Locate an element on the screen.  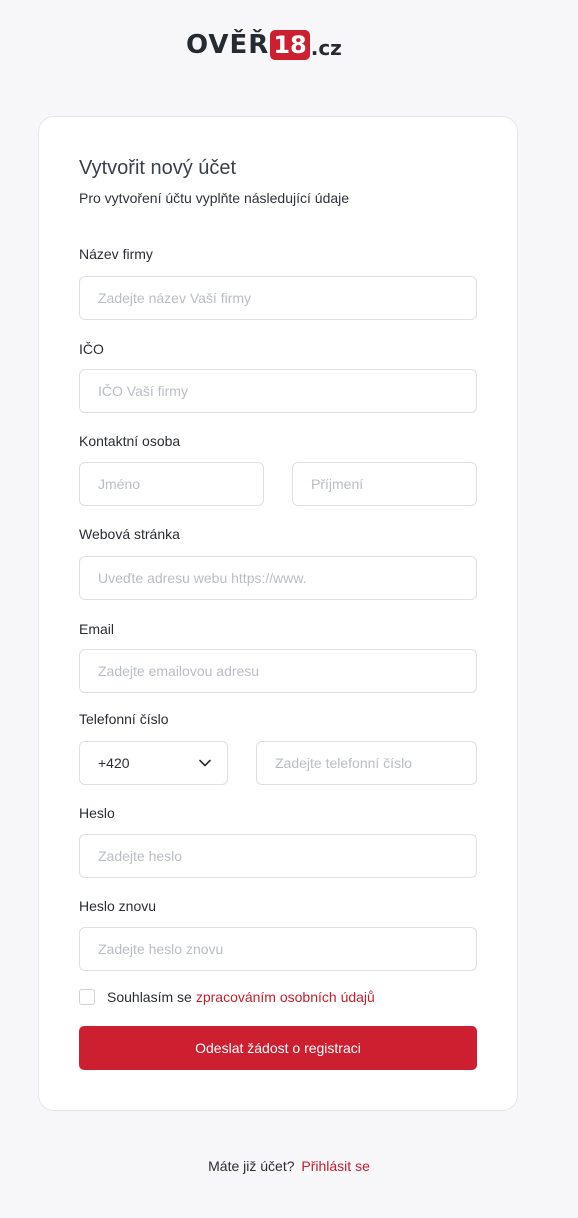
ico-input is located at coordinates (278, 391).